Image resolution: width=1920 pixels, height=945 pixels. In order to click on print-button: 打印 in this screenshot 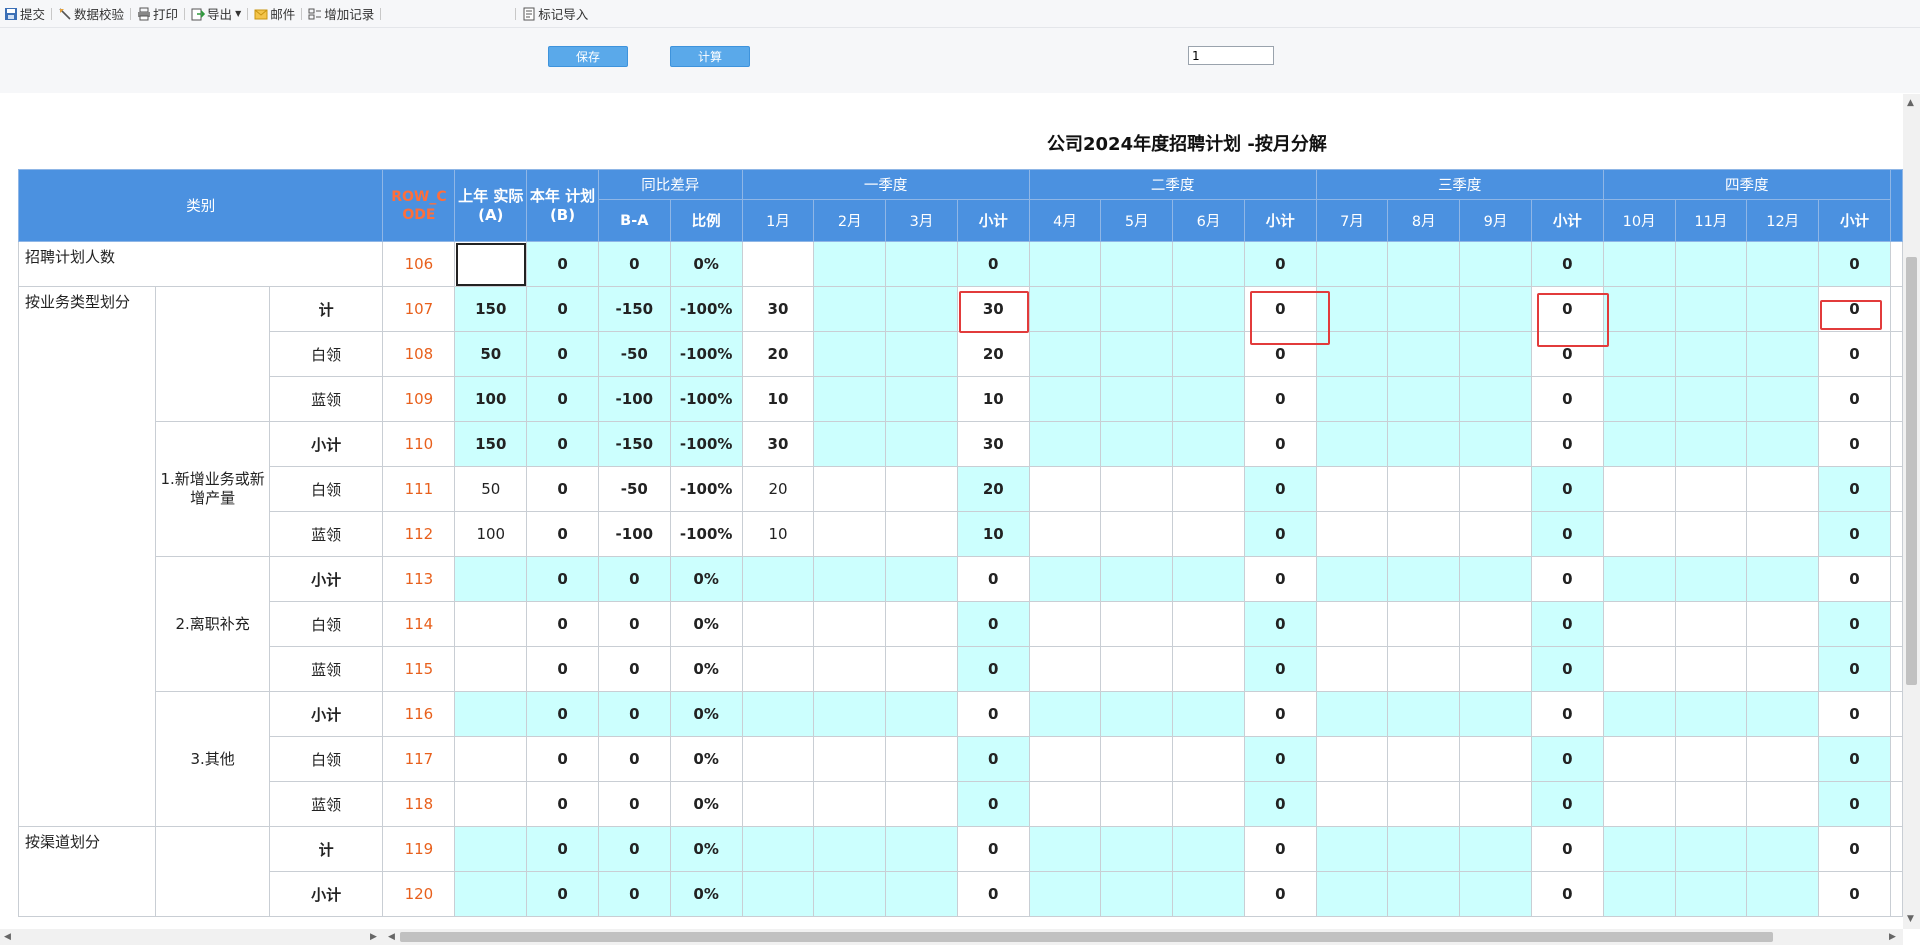, I will do `click(157, 13)`.